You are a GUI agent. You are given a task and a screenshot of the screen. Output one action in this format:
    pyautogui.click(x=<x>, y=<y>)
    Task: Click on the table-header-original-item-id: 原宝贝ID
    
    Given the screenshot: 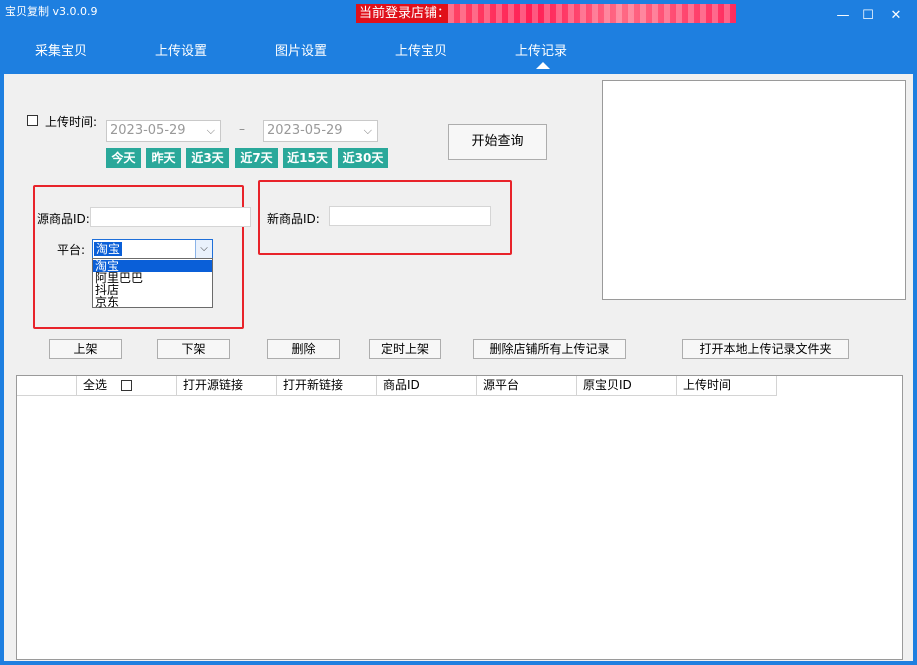 What is the action you would take?
    pyautogui.click(x=627, y=386)
    